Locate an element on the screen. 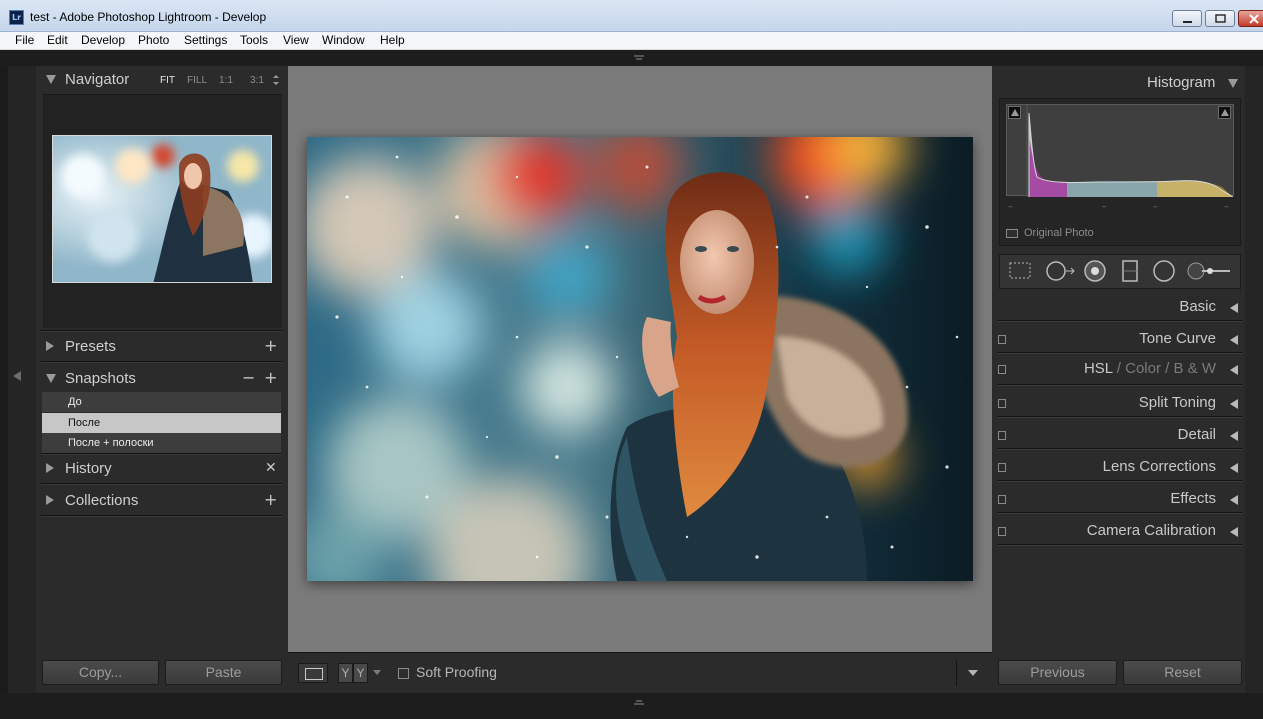 This screenshot has height=719, width=1263. bw-tab: B & W is located at coordinates (1194, 368).